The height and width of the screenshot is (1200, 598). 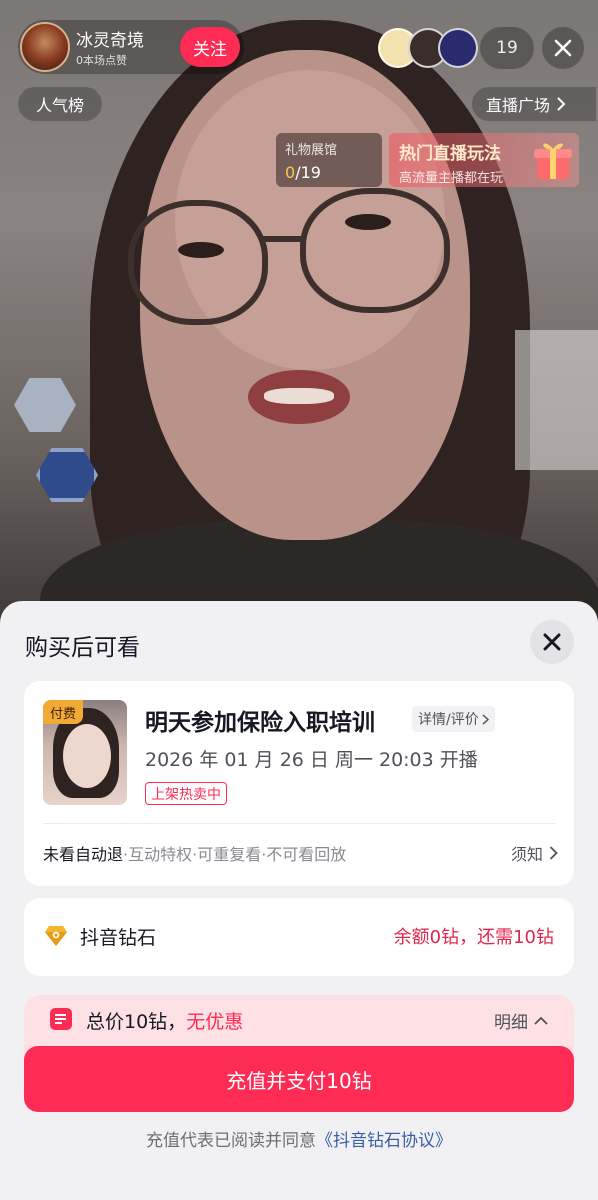 I want to click on anchor-name: 冰灵奇境, so click(x=110, y=41).